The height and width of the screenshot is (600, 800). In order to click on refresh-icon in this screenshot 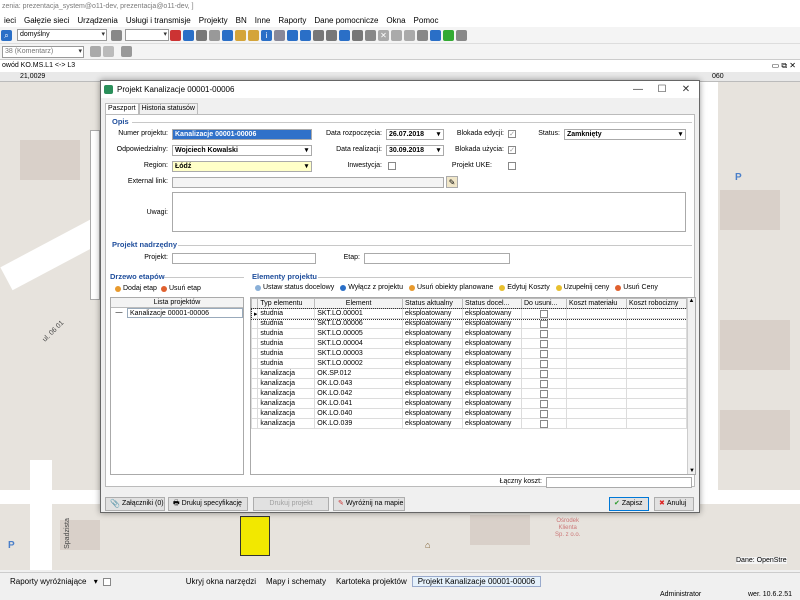, I will do `click(344, 35)`.